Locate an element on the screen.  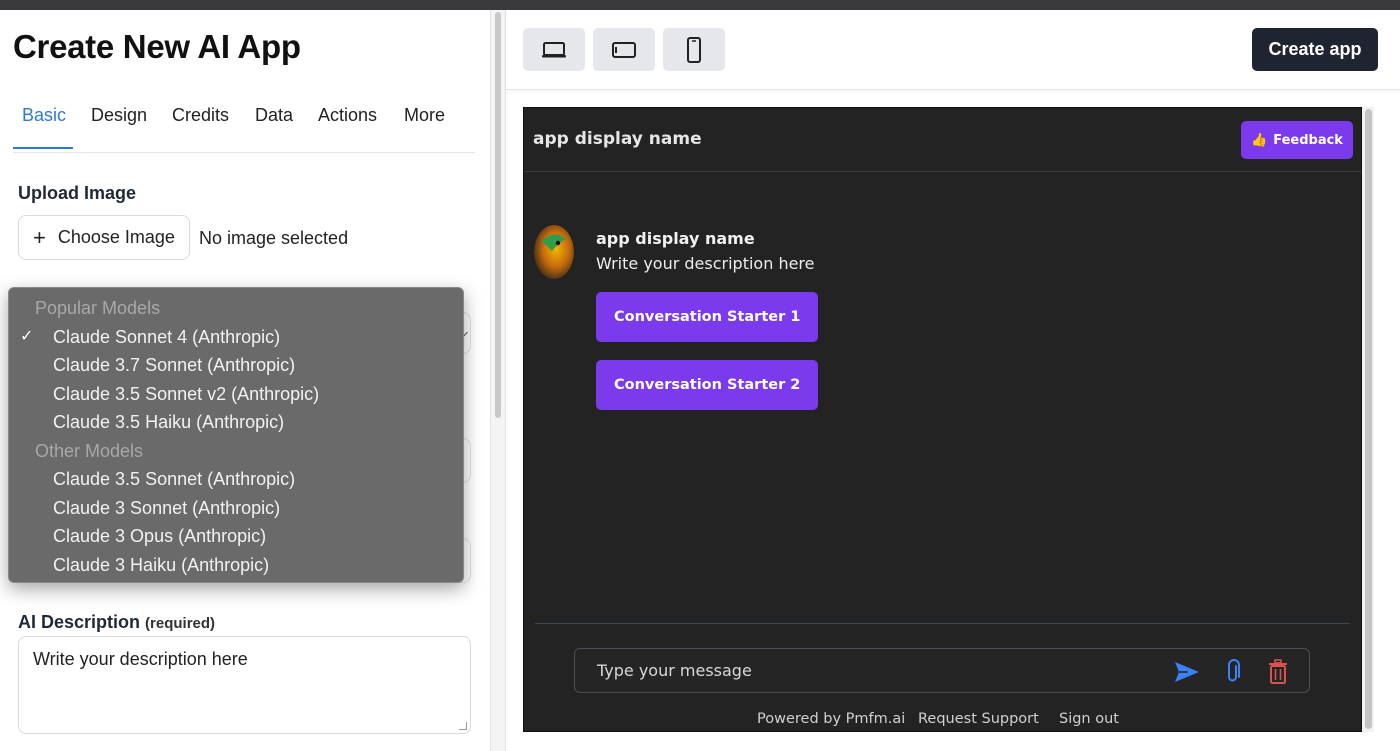
ai-description-textarea: Write your description here is located at coordinates (244, 685).